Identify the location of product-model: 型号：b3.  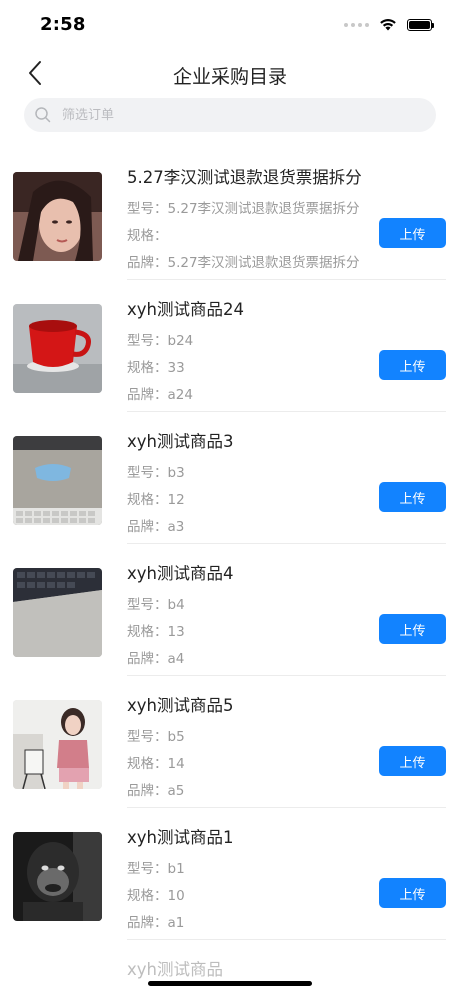
(156, 471).